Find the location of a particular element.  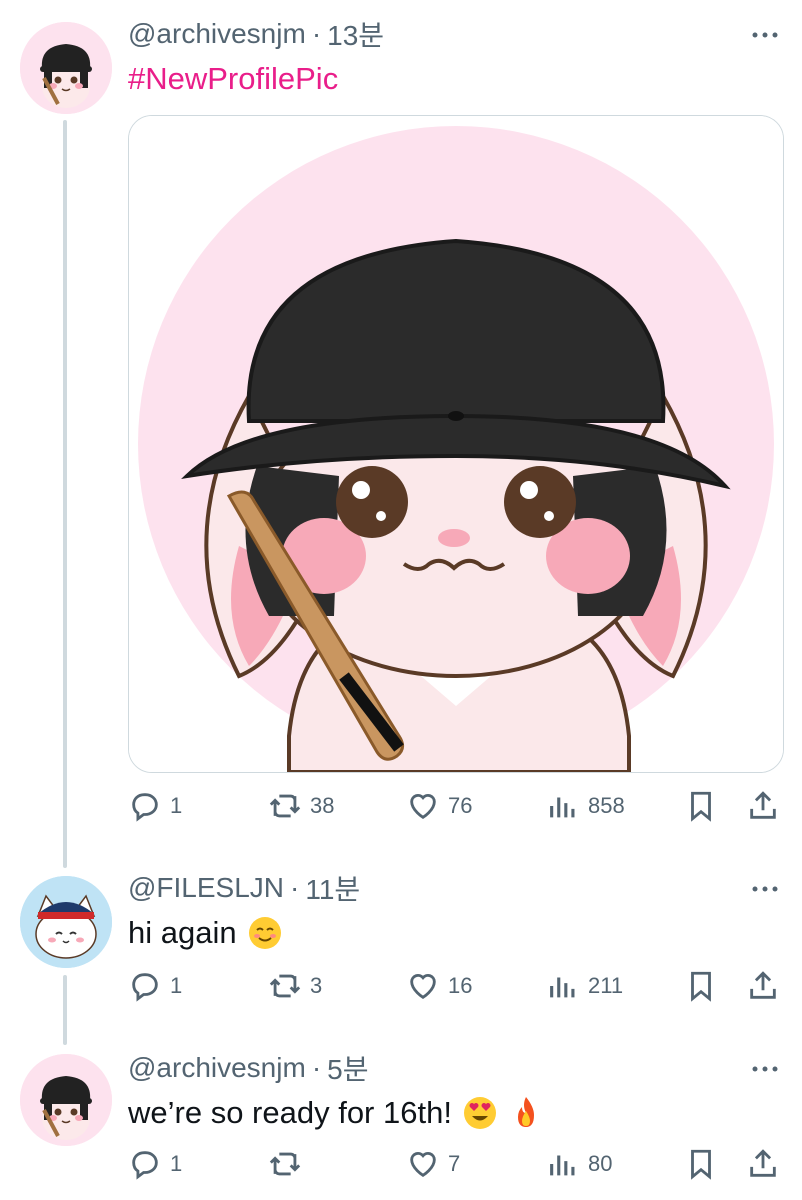

views-count: 211 is located at coordinates (606, 985).